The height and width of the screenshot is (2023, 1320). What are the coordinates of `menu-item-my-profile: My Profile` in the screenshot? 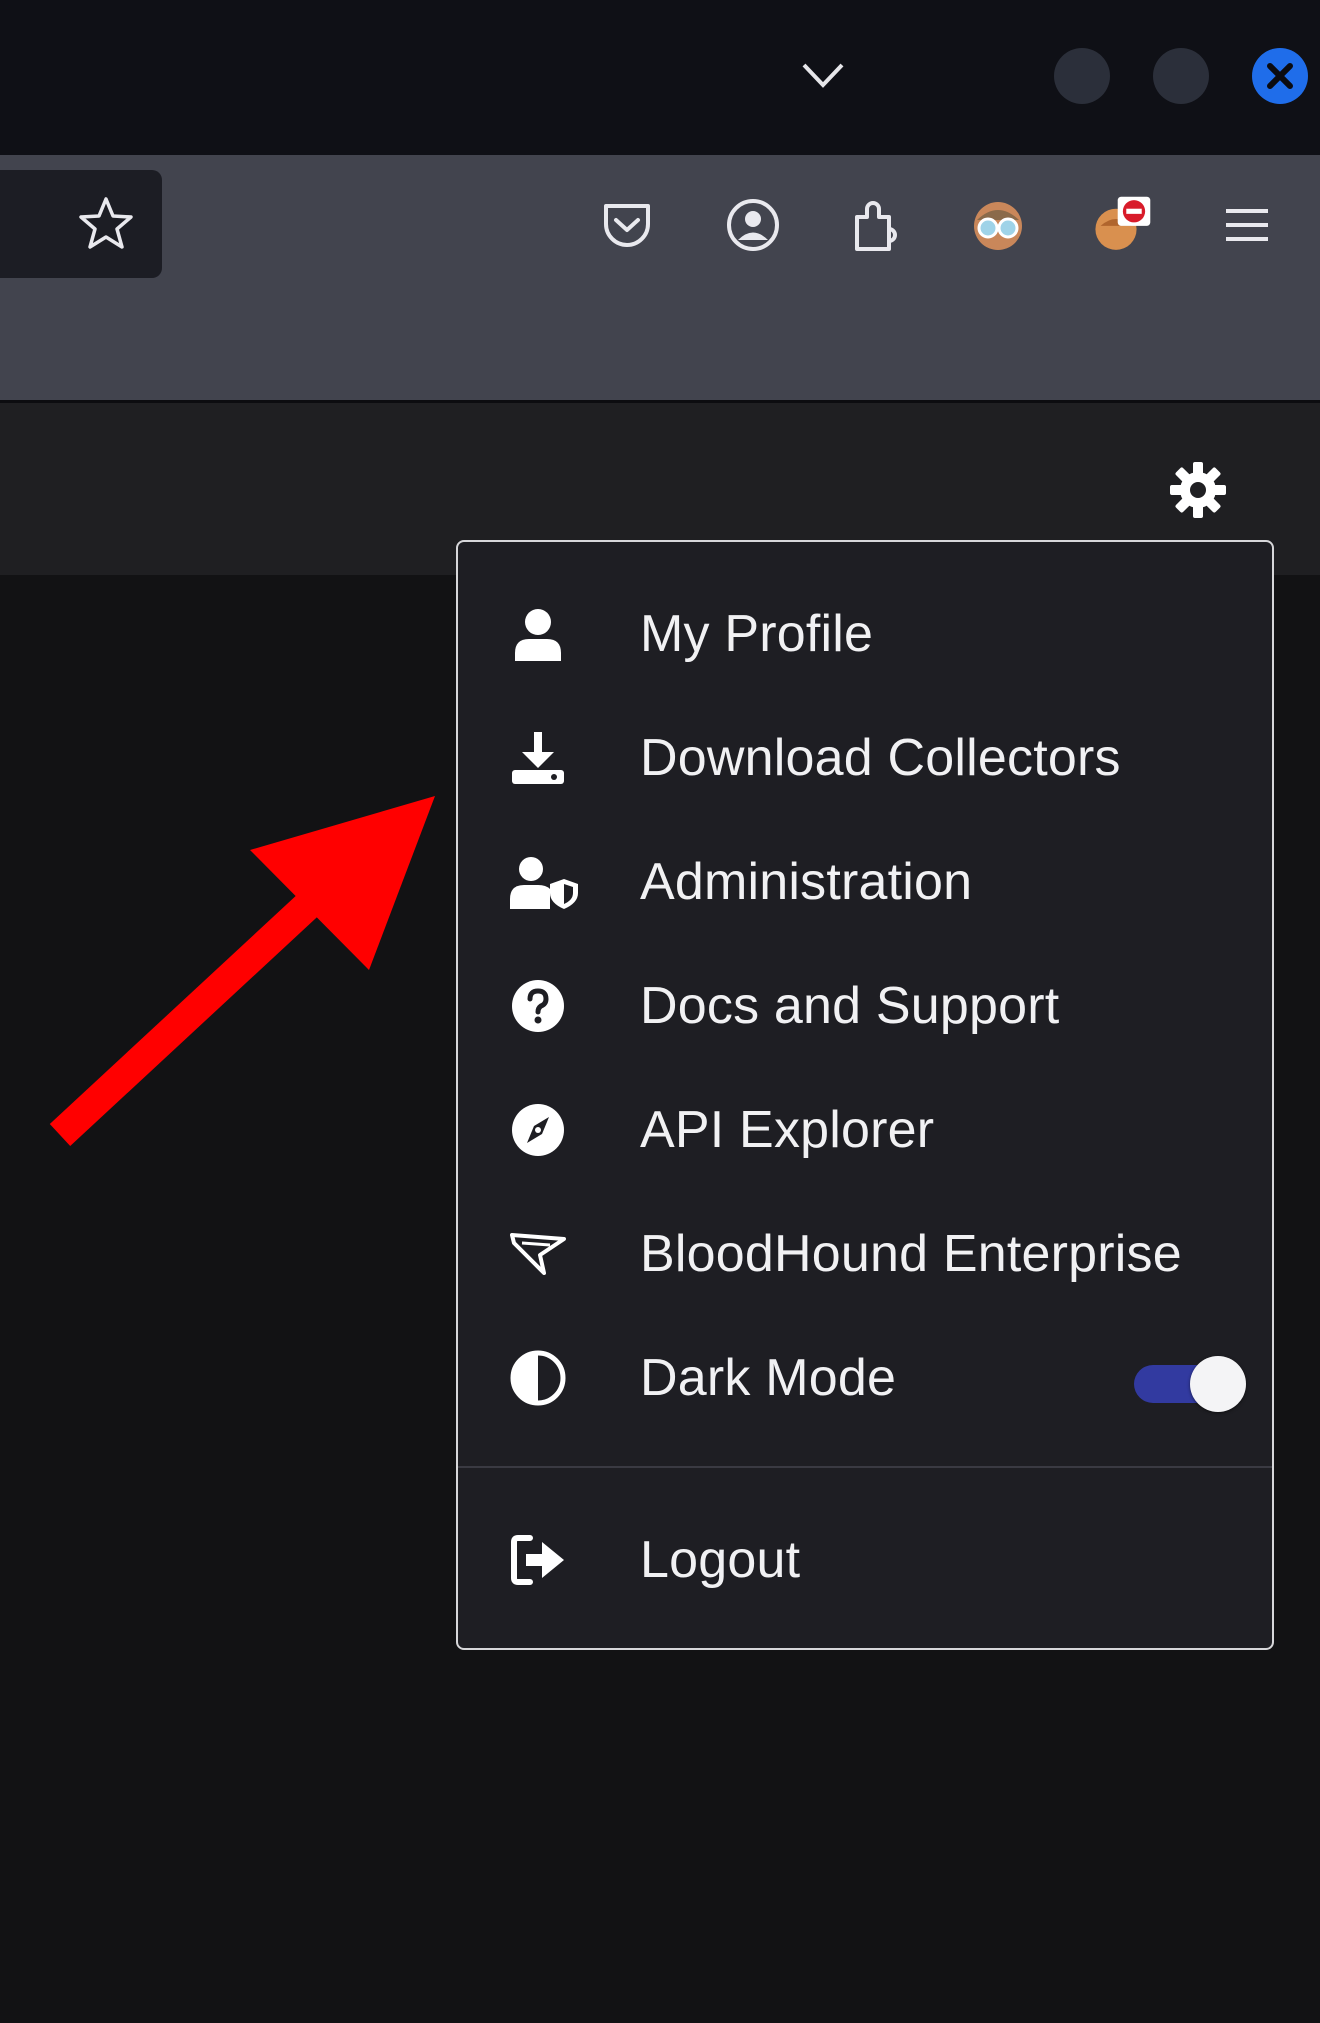 It's located at (865, 634).